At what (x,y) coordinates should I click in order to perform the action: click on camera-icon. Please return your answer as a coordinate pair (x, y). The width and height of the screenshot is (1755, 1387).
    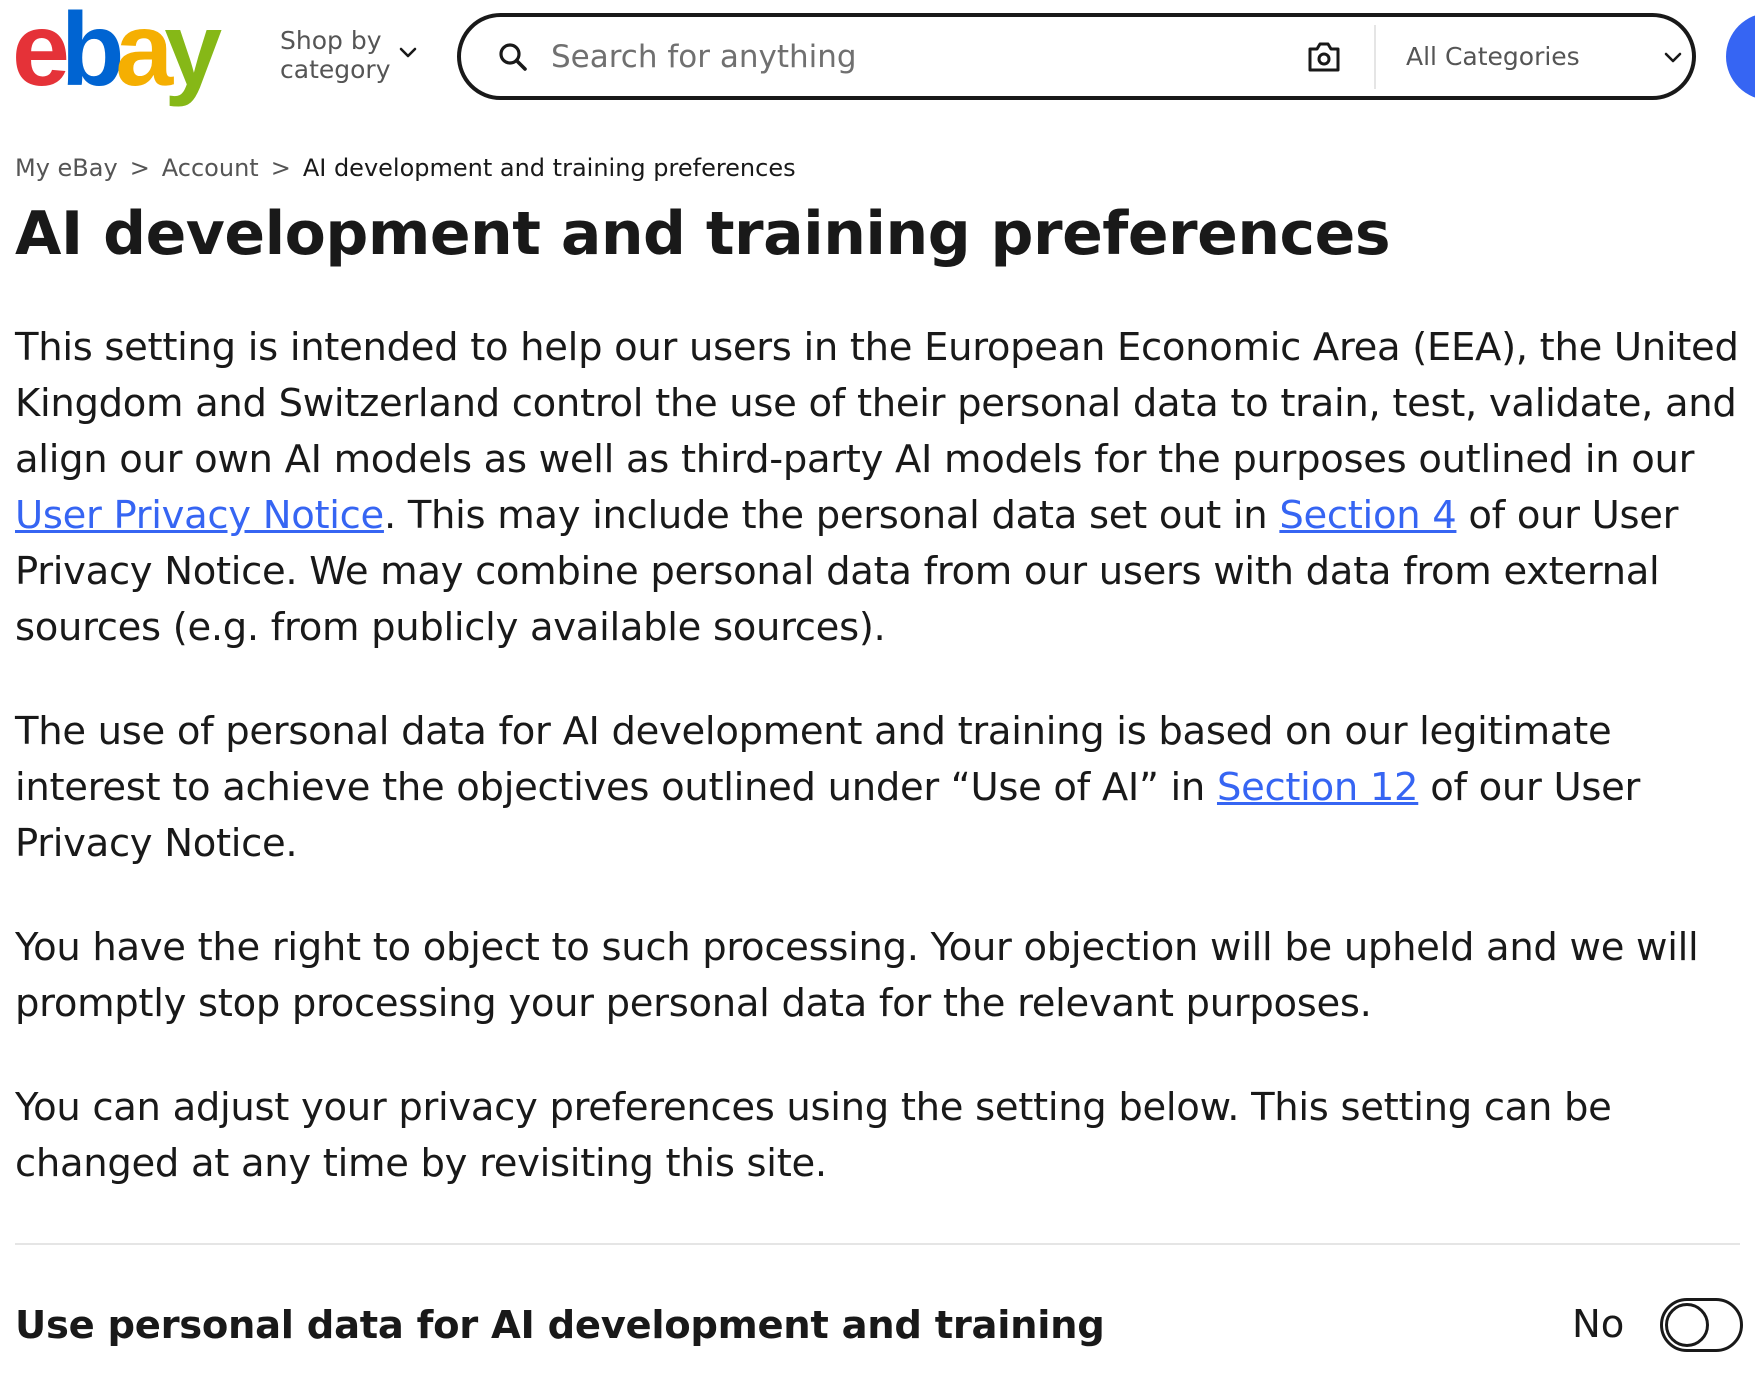
    Looking at the image, I should click on (1324, 57).